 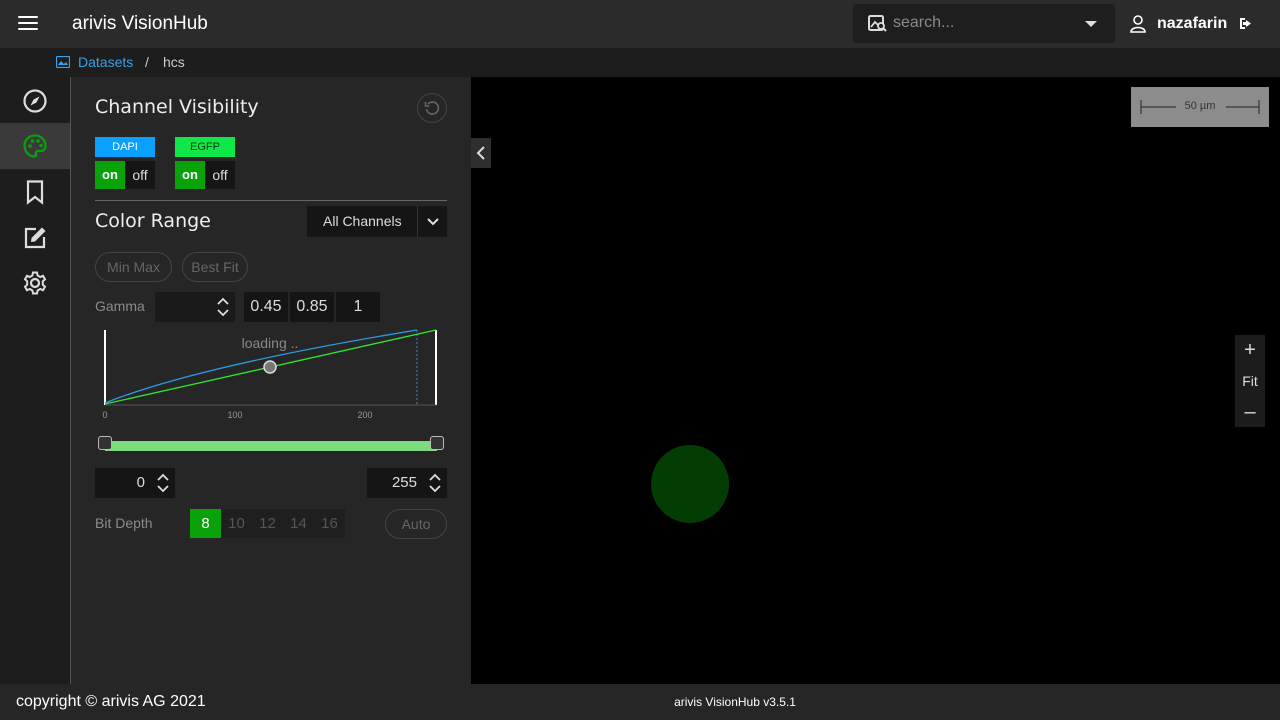 I want to click on sidebar-item-settings, so click(x=35, y=283).